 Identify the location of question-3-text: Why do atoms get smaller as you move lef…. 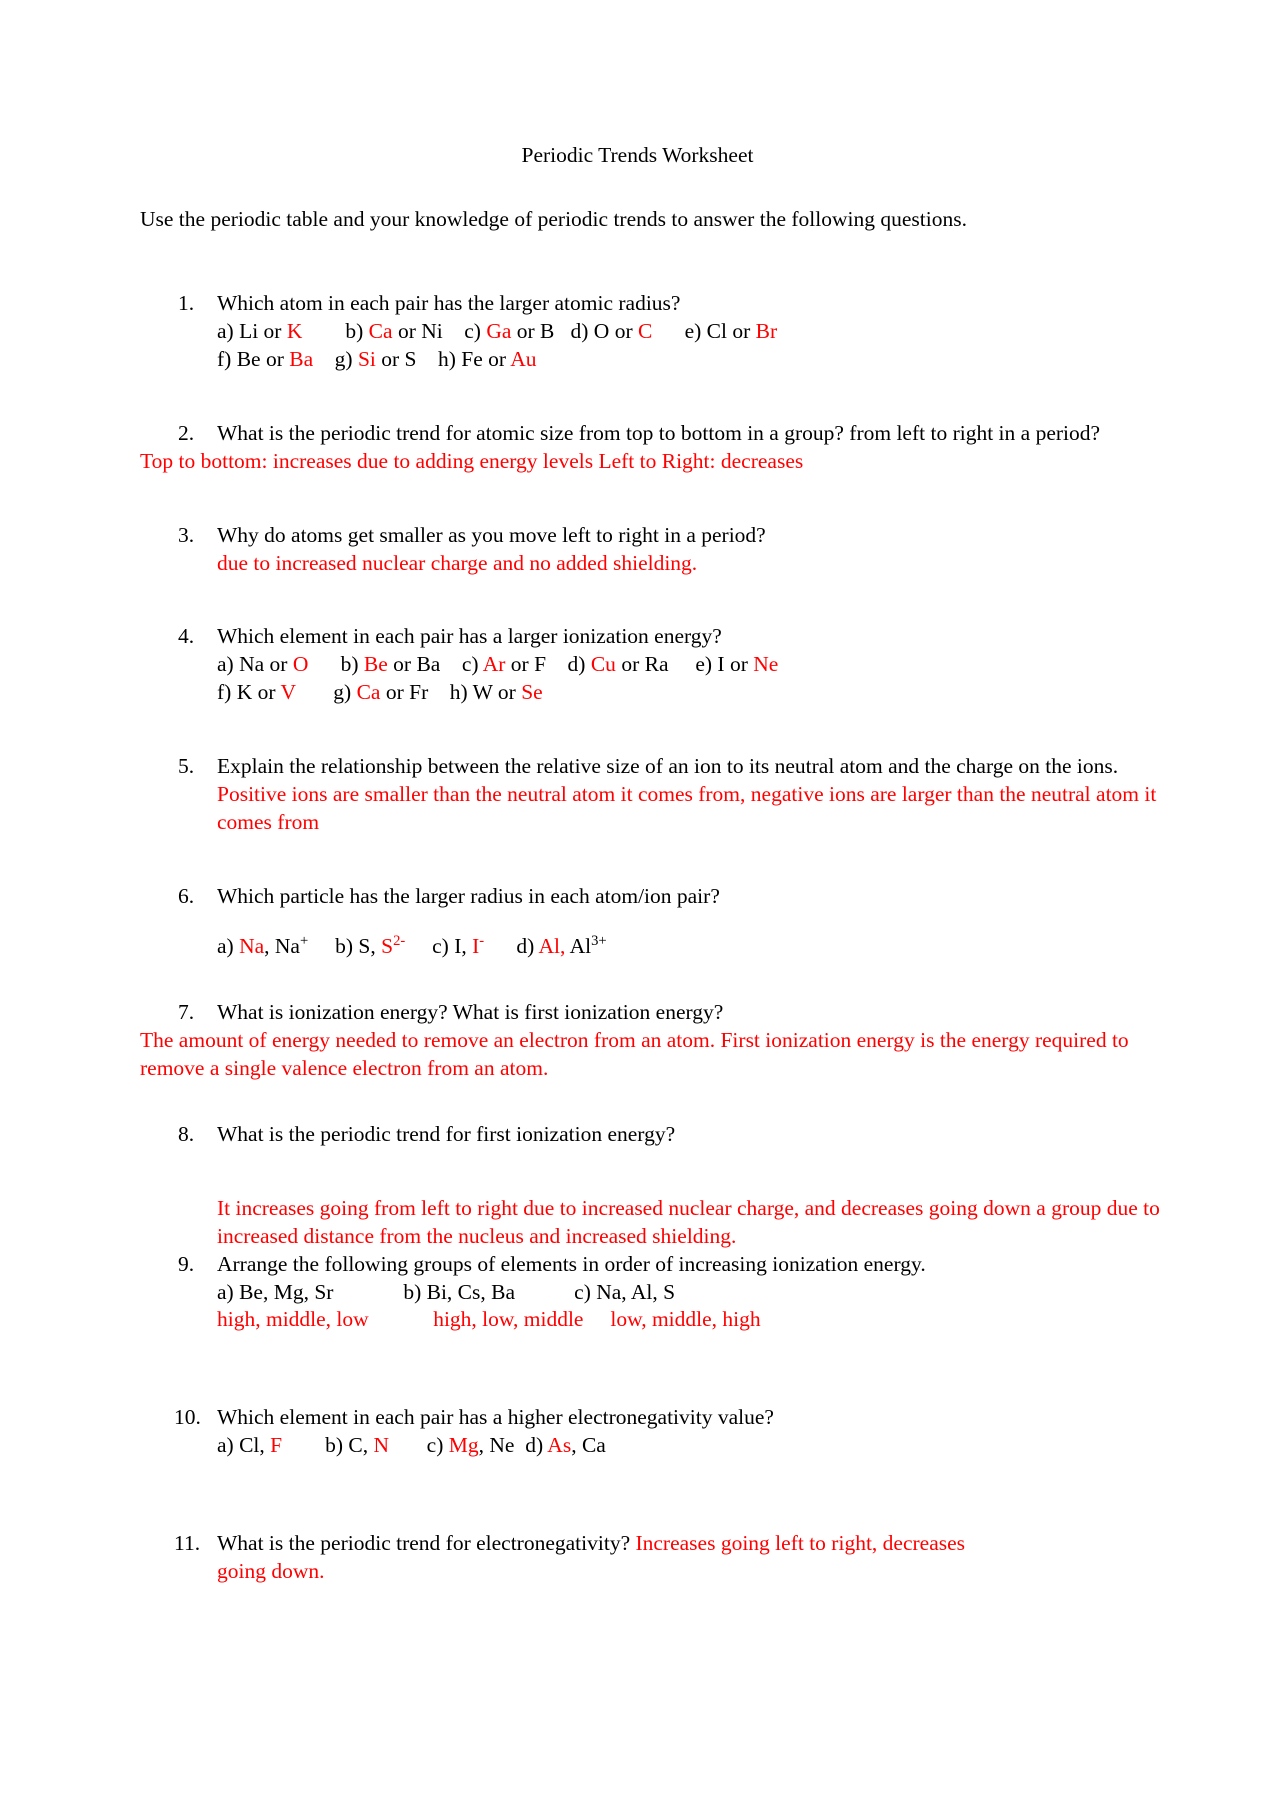
(491, 534).